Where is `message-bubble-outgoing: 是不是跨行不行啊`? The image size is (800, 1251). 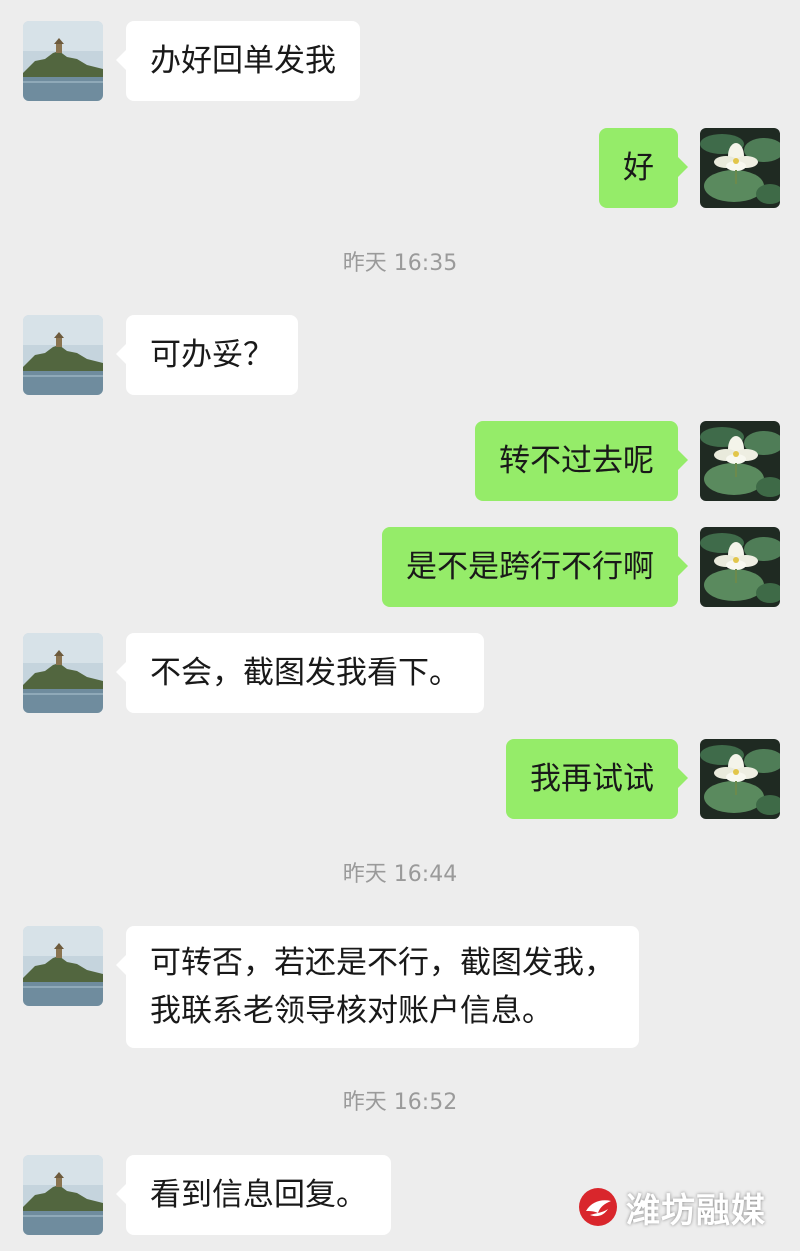
message-bubble-outgoing: 是不是跨行不行啊 is located at coordinates (535, 567).